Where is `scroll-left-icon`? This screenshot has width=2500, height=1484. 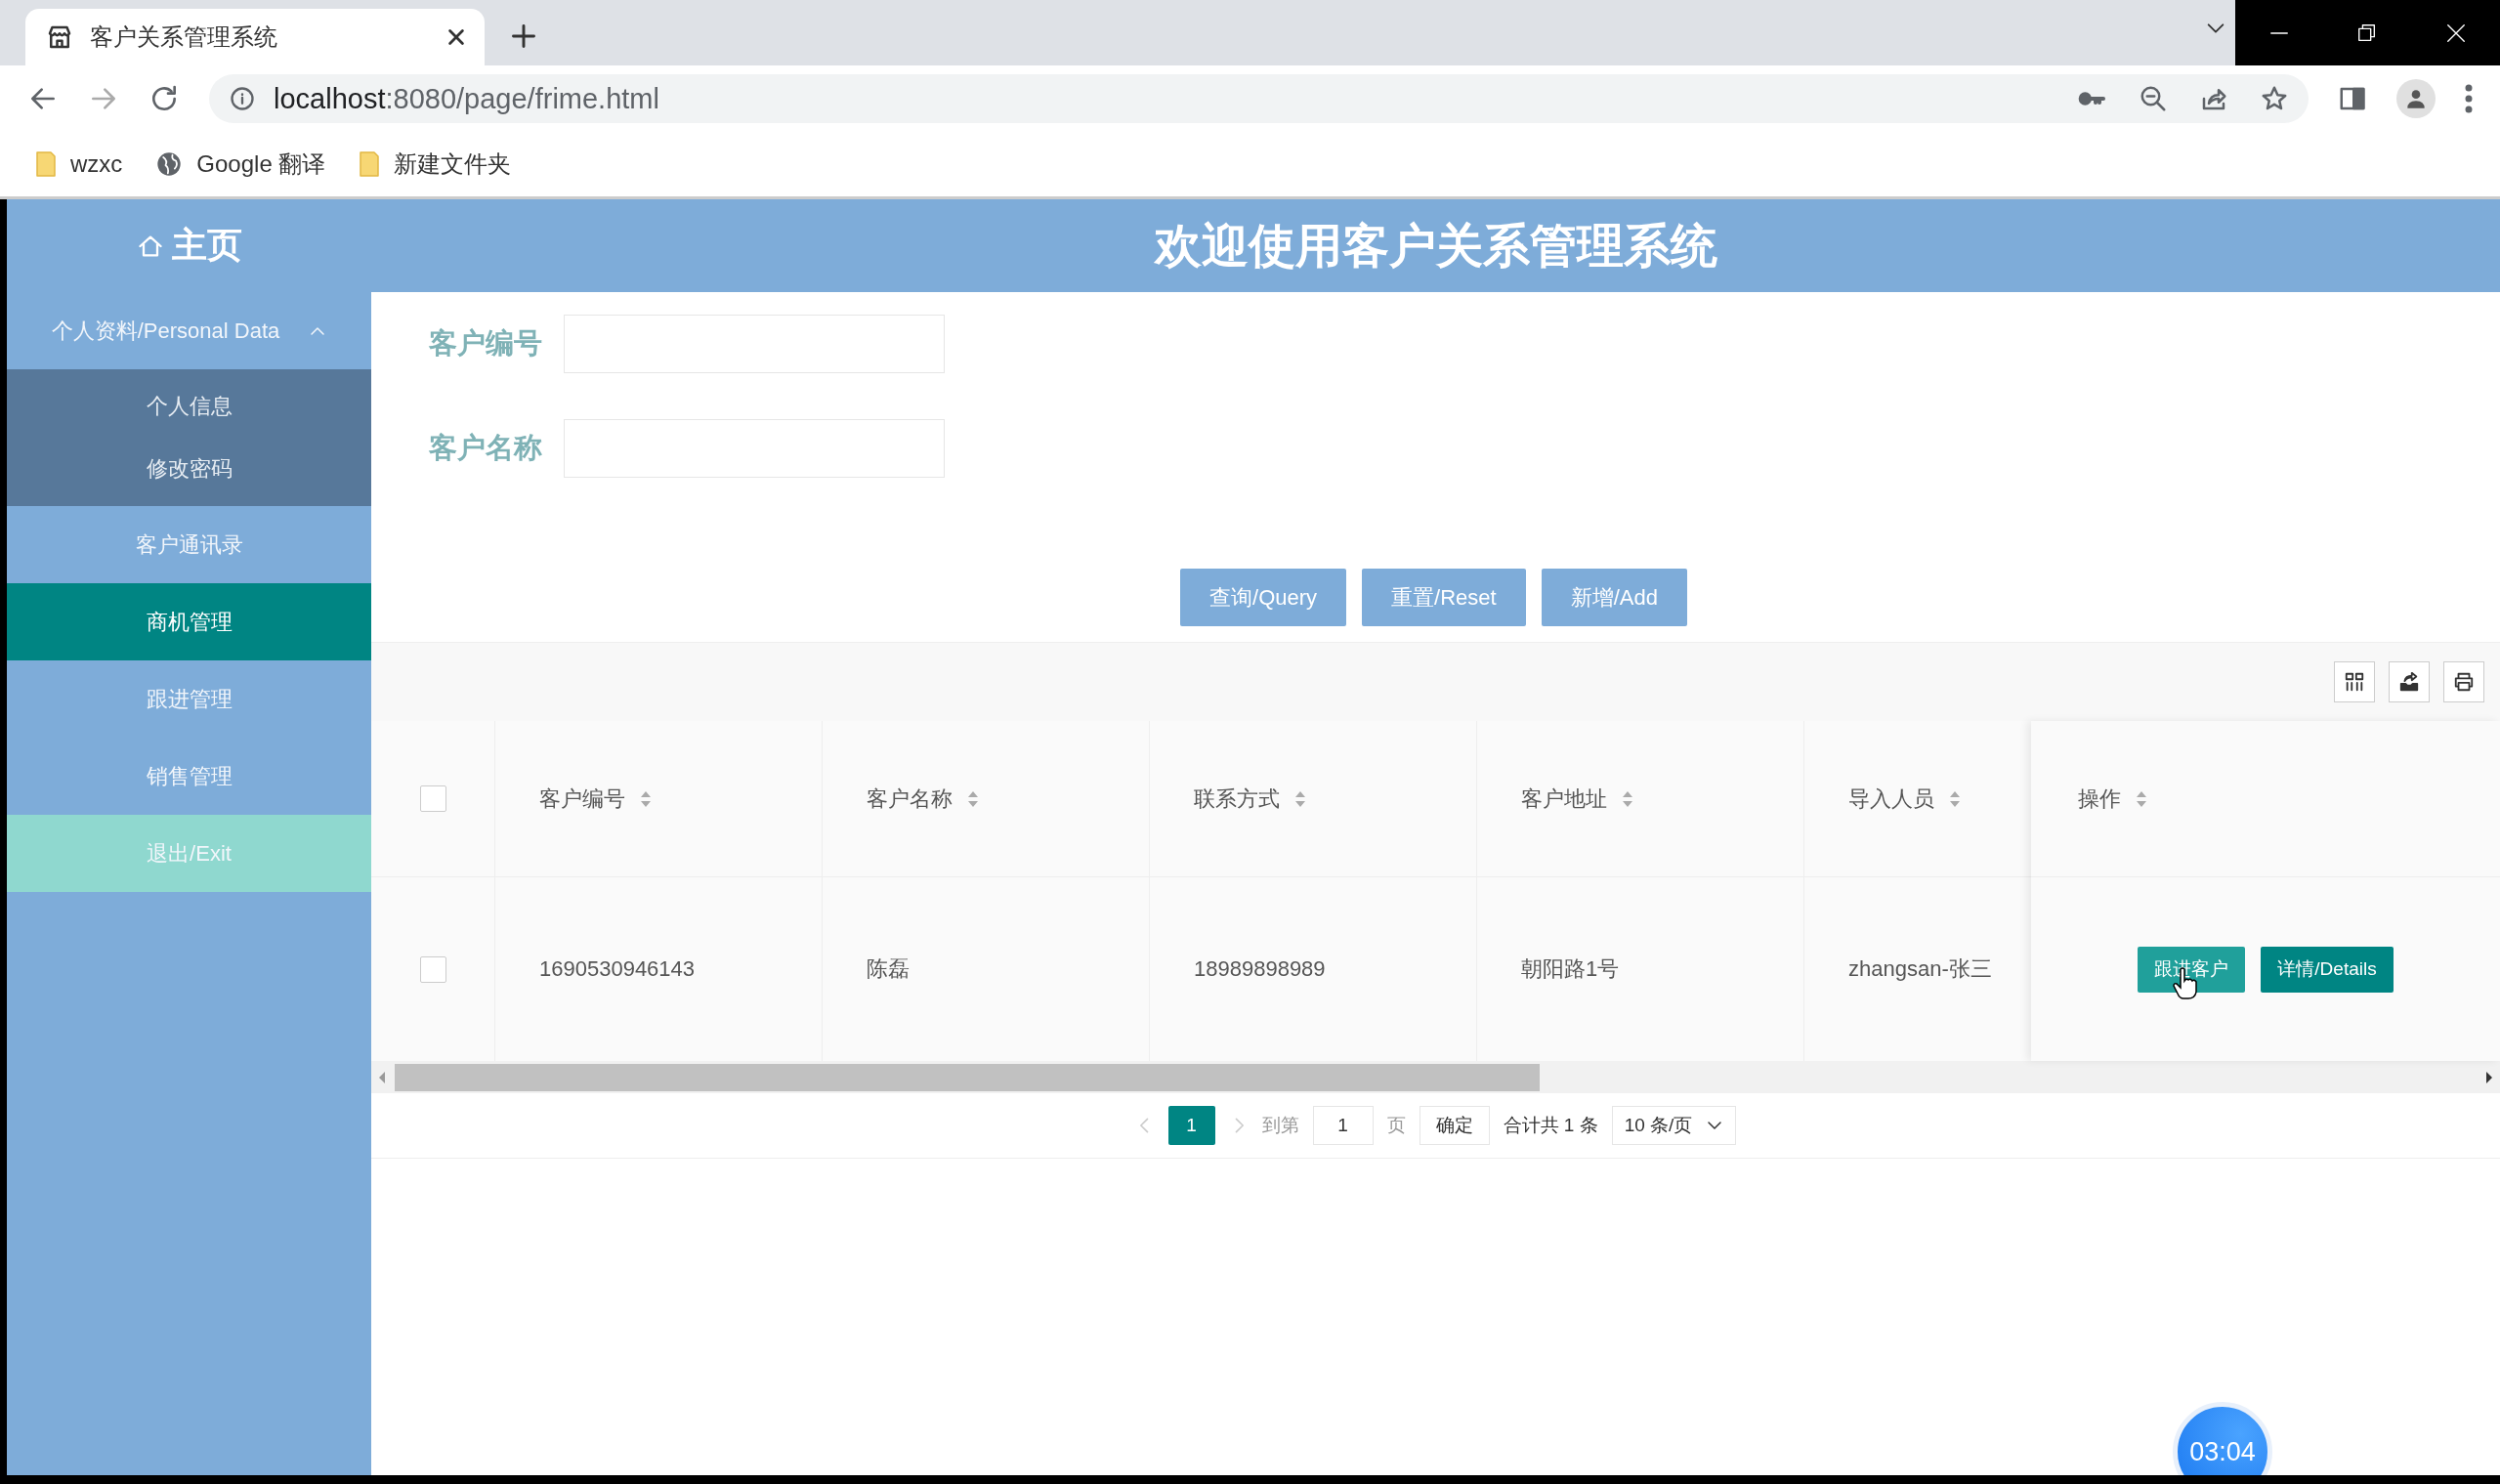
scroll-left-icon is located at coordinates (382, 1077).